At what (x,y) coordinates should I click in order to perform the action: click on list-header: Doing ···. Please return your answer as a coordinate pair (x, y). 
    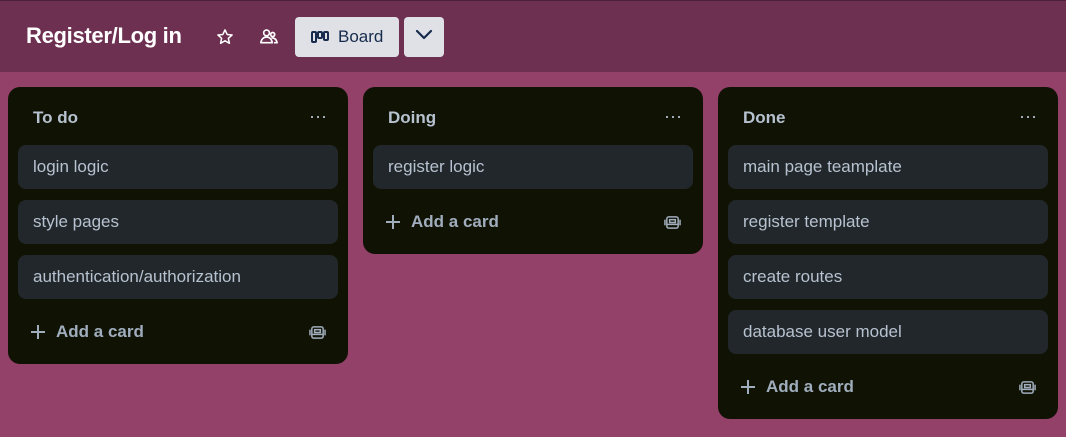
    Looking at the image, I should click on (533, 116).